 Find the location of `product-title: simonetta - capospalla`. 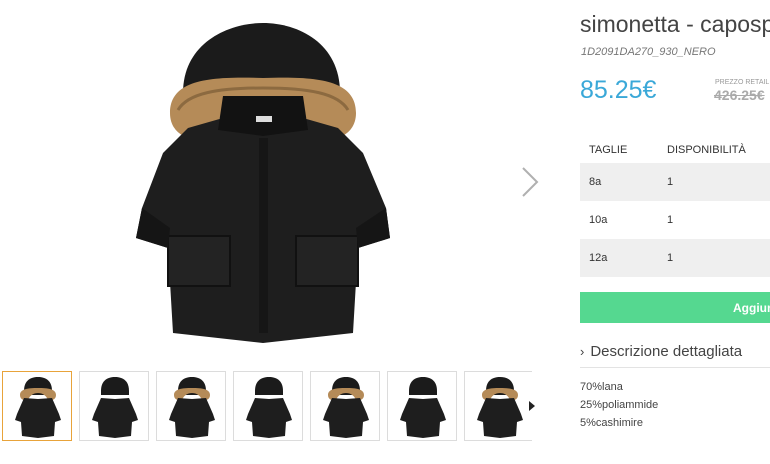

product-title: simonetta - capospalla is located at coordinates (675, 24).